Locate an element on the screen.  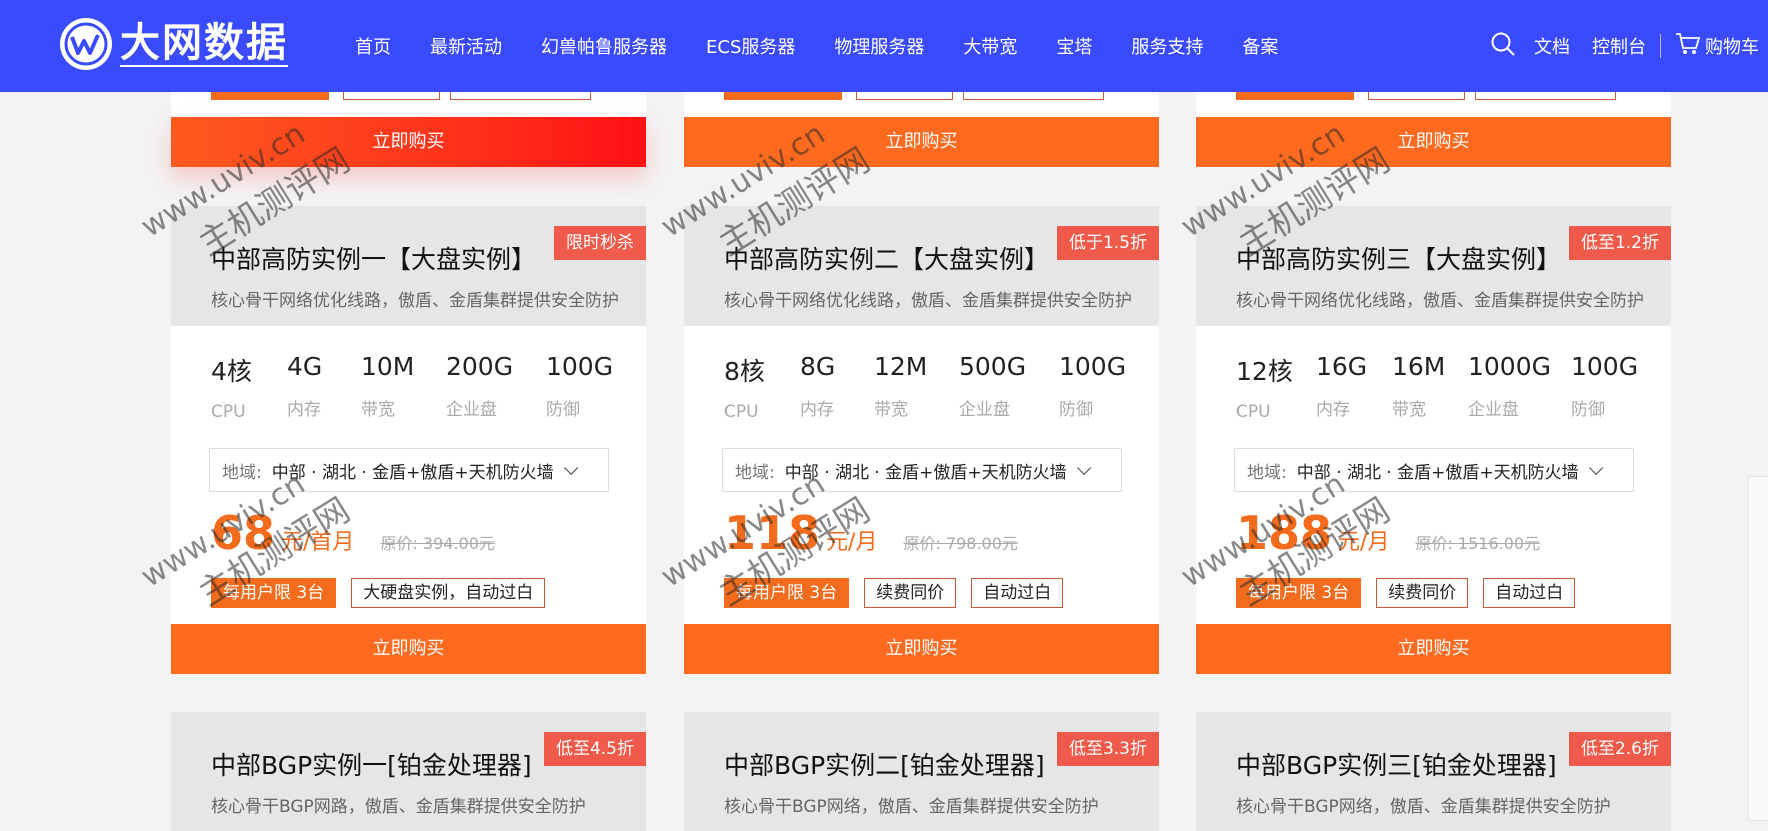
search-icon is located at coordinates (1503, 46).